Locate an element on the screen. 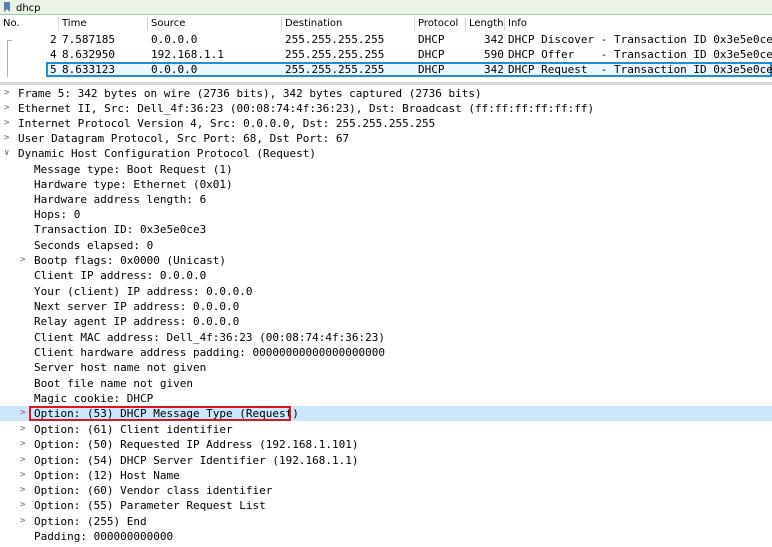 This screenshot has width=772, height=547. dhcp-field: Hardware address length: 6 is located at coordinates (386, 199).